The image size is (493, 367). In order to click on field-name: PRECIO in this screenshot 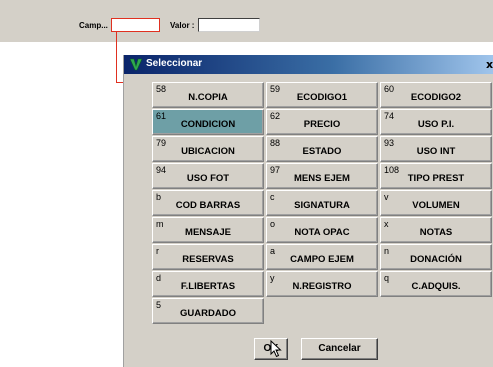, I will do `click(322, 124)`.